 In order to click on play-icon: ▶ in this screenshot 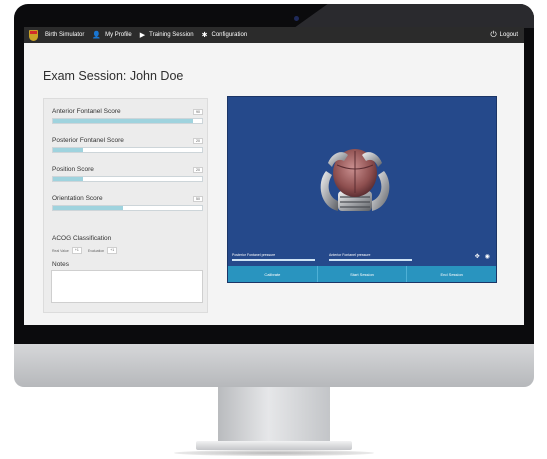, I will do `click(142, 35)`.